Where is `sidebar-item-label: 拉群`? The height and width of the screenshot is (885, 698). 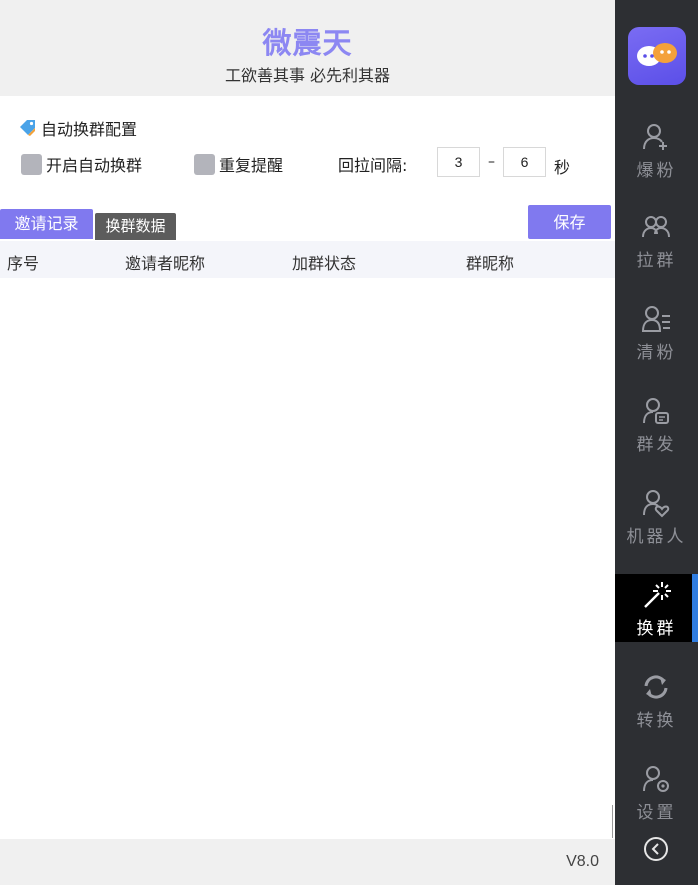
sidebar-item-label: 拉群 is located at coordinates (656, 261).